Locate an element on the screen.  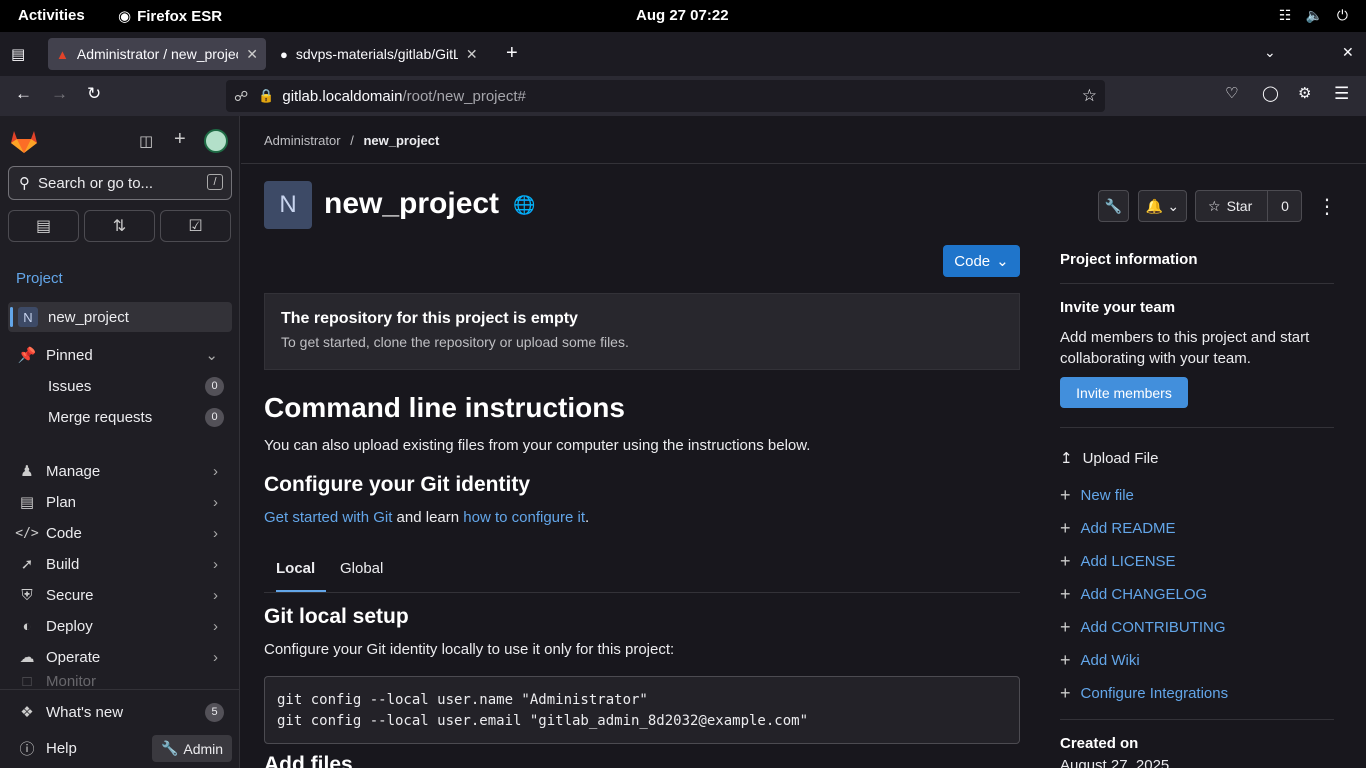
action-configure-integrations: + Configure Integrations is located at coordinates (1144, 693).